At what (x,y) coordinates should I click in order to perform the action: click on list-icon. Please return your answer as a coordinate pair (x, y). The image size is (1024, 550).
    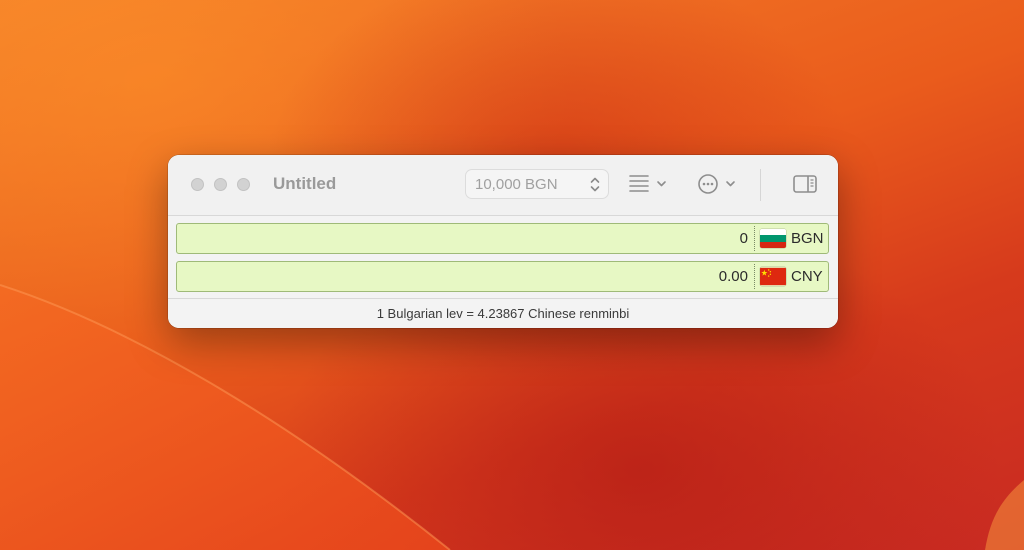
    Looking at the image, I should click on (639, 183).